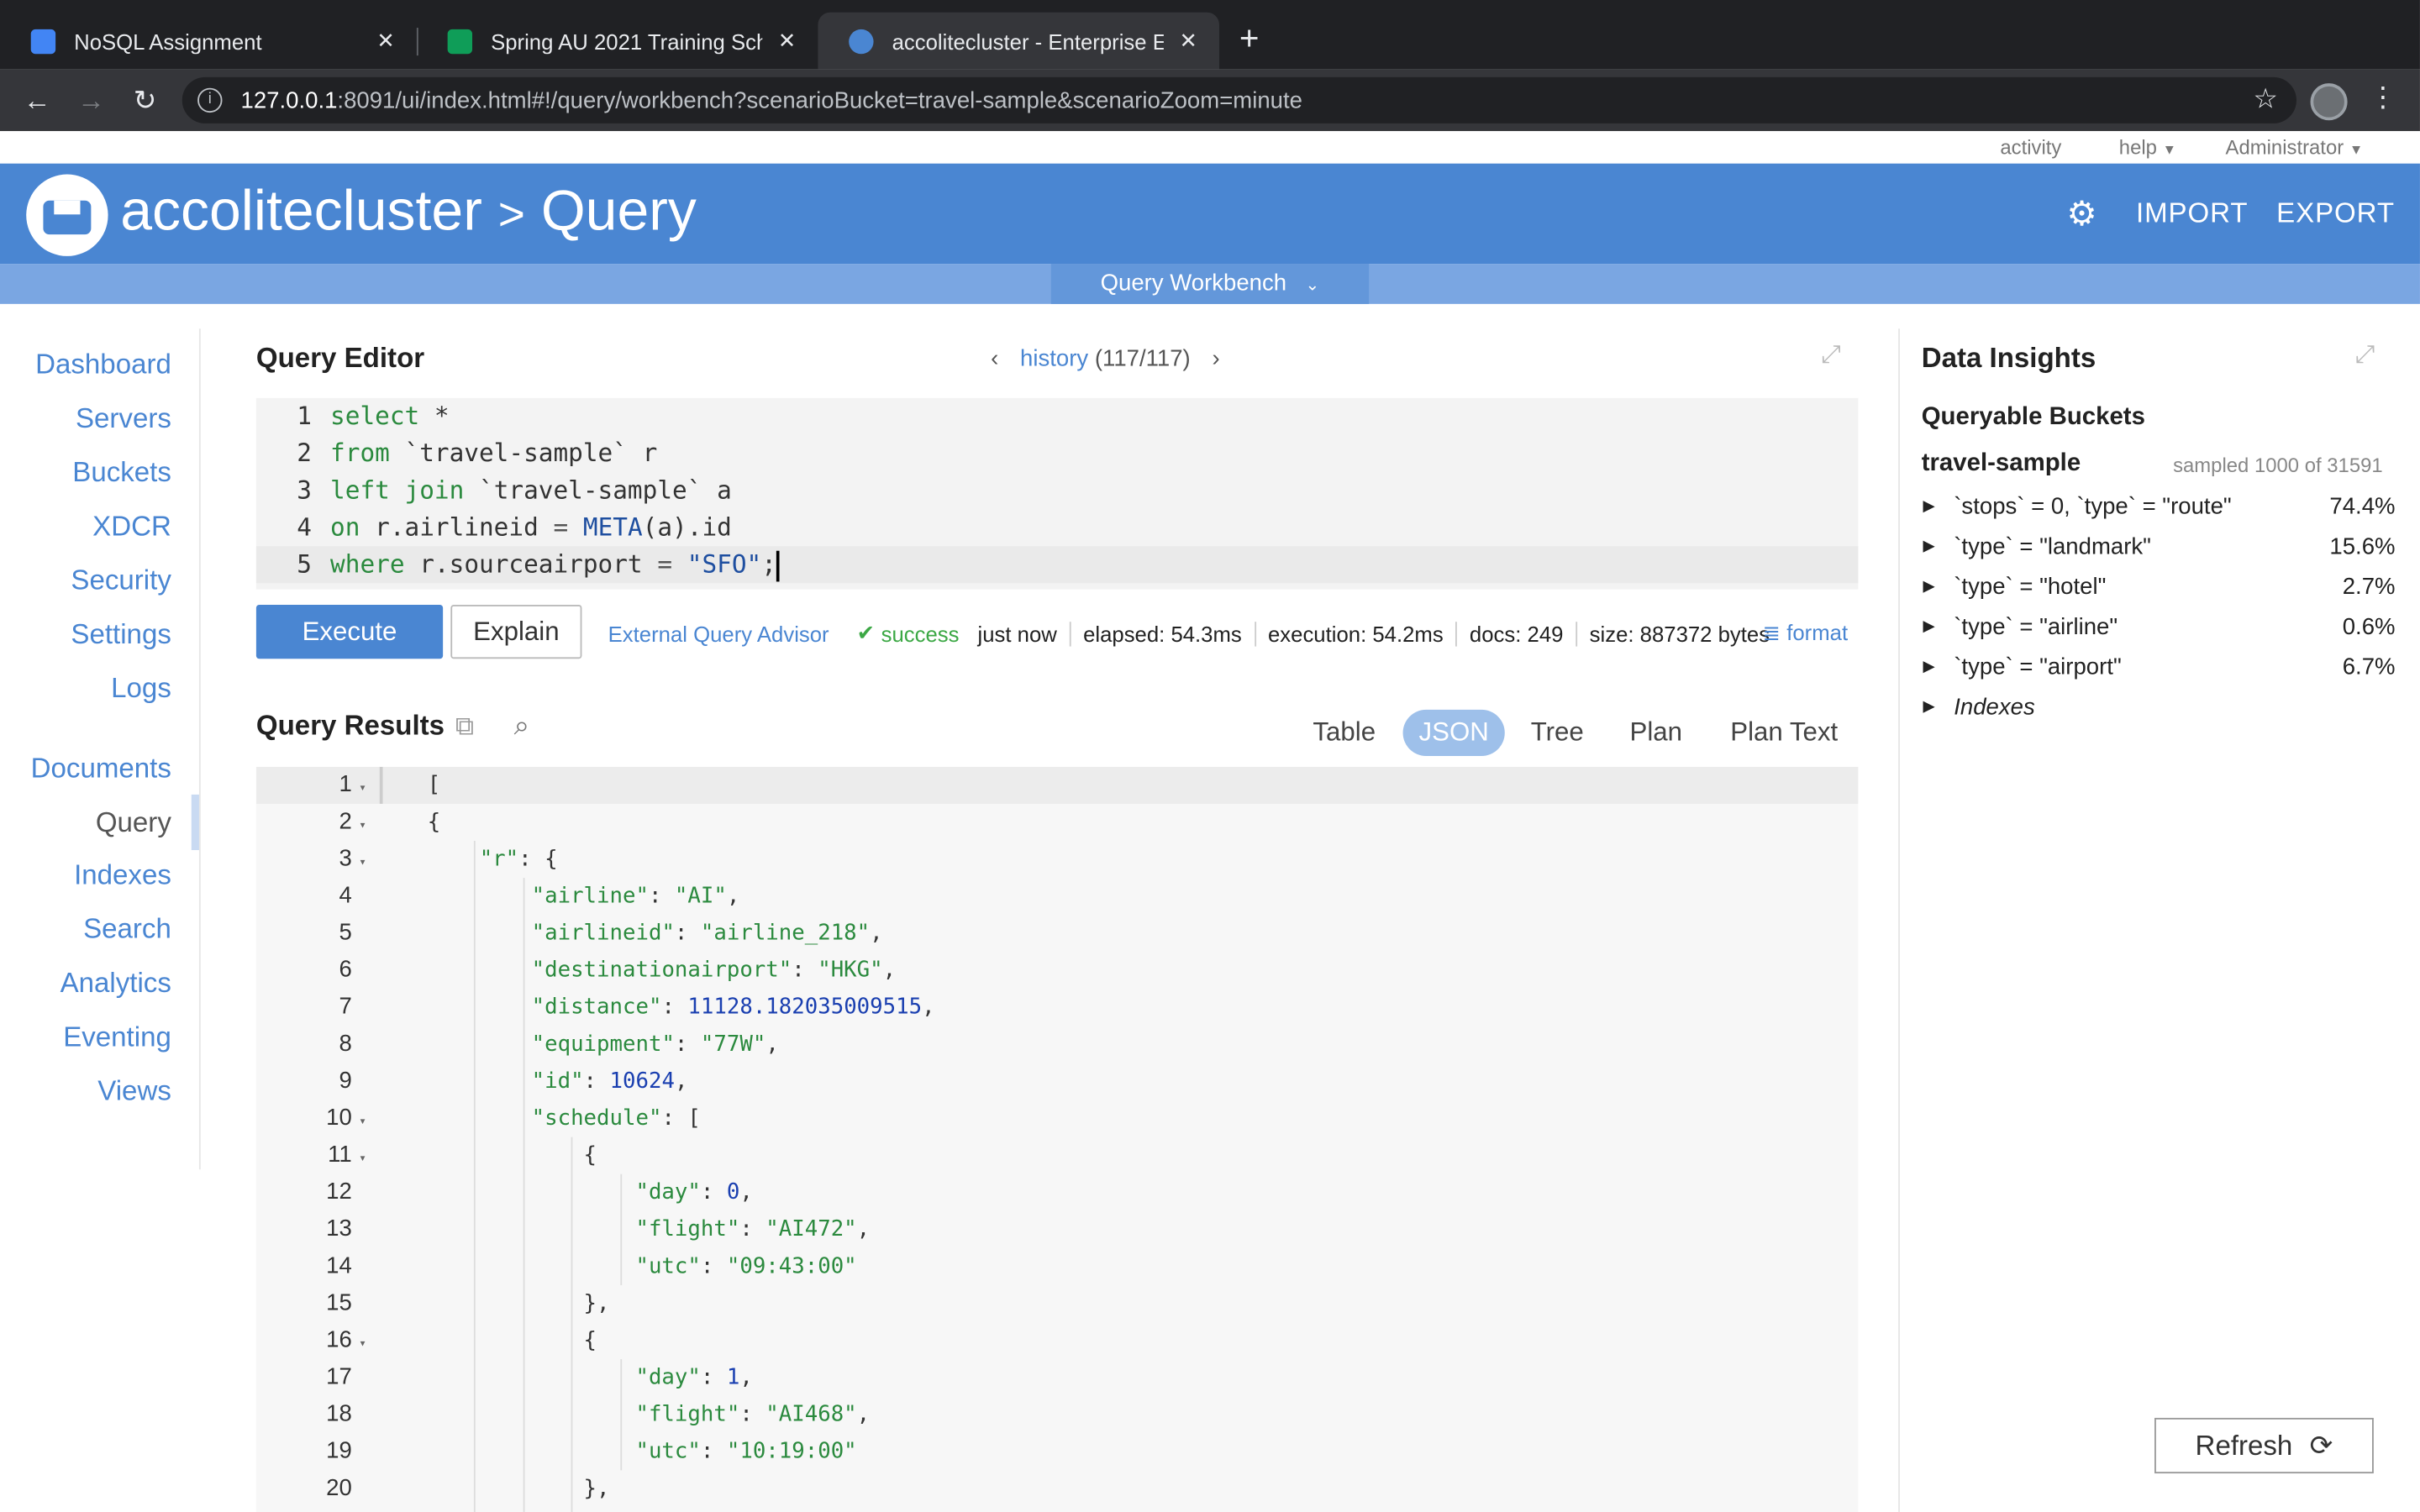 This screenshot has width=2420, height=1512. What do you see at coordinates (2383, 97) in the screenshot?
I see `browser-menu-icon: ⋮` at bounding box center [2383, 97].